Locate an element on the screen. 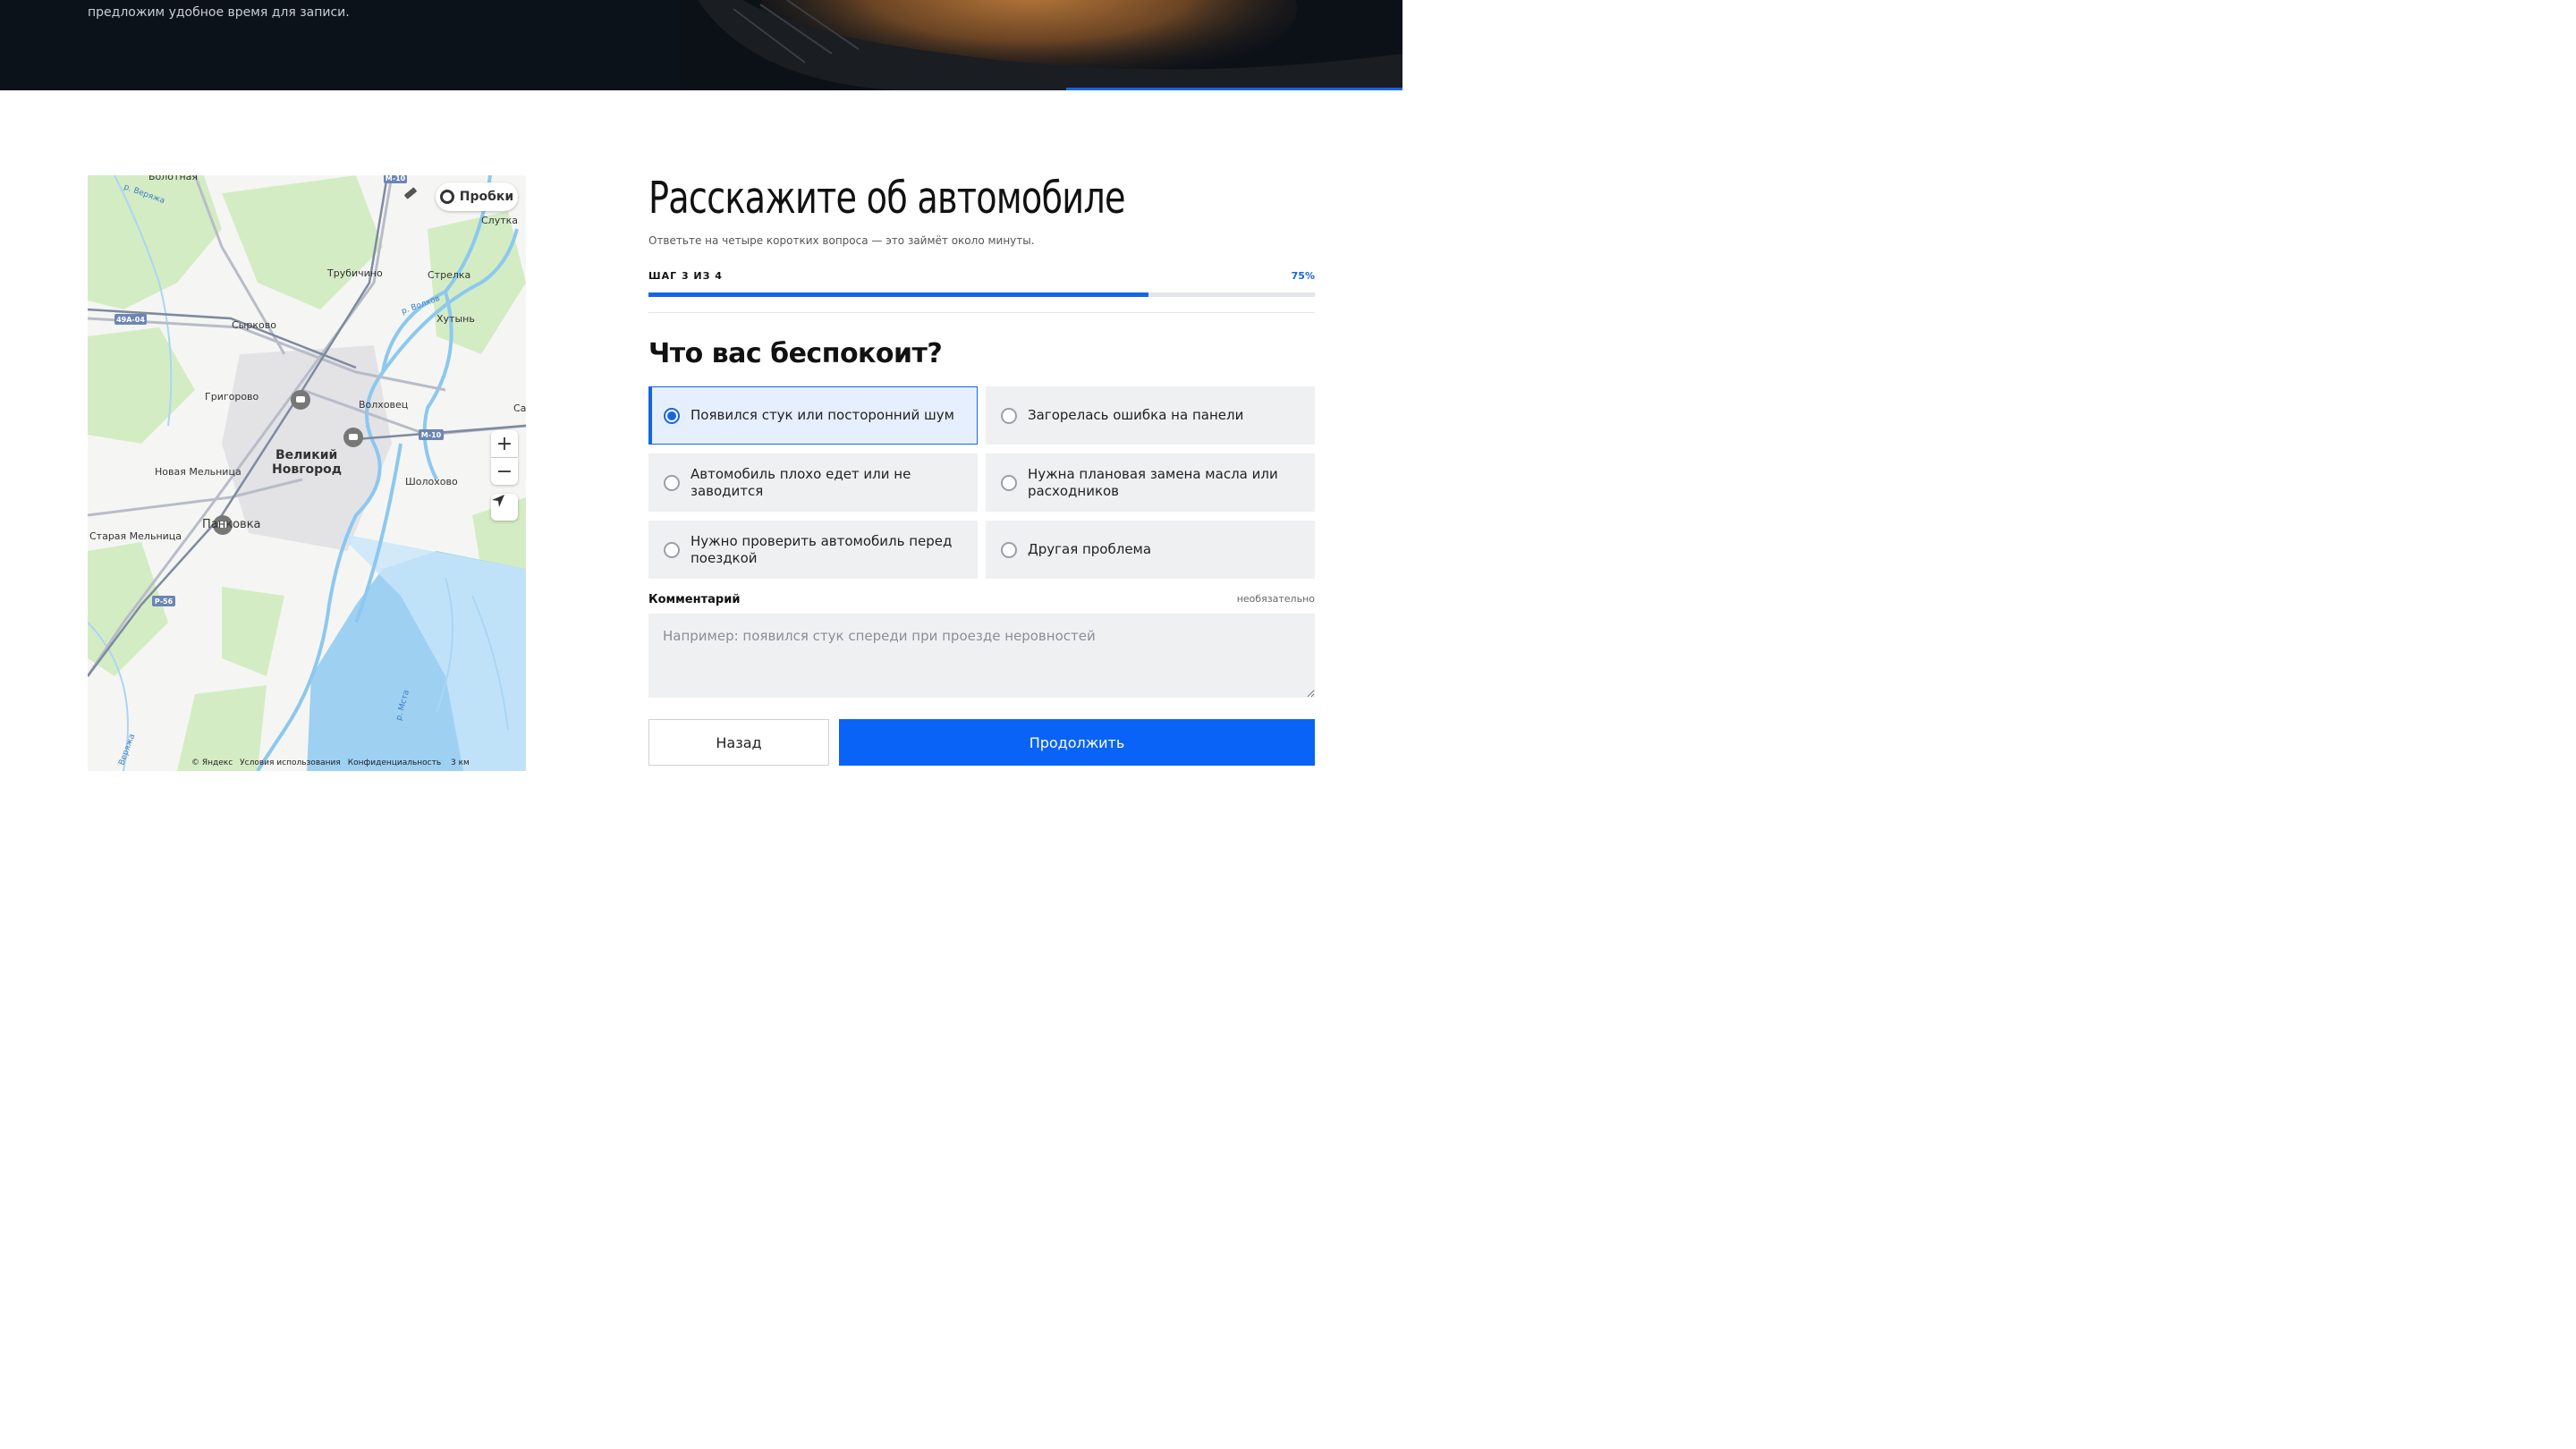 The width and height of the screenshot is (2576, 1449). map-label: Трубичино is located at coordinates (354, 273).